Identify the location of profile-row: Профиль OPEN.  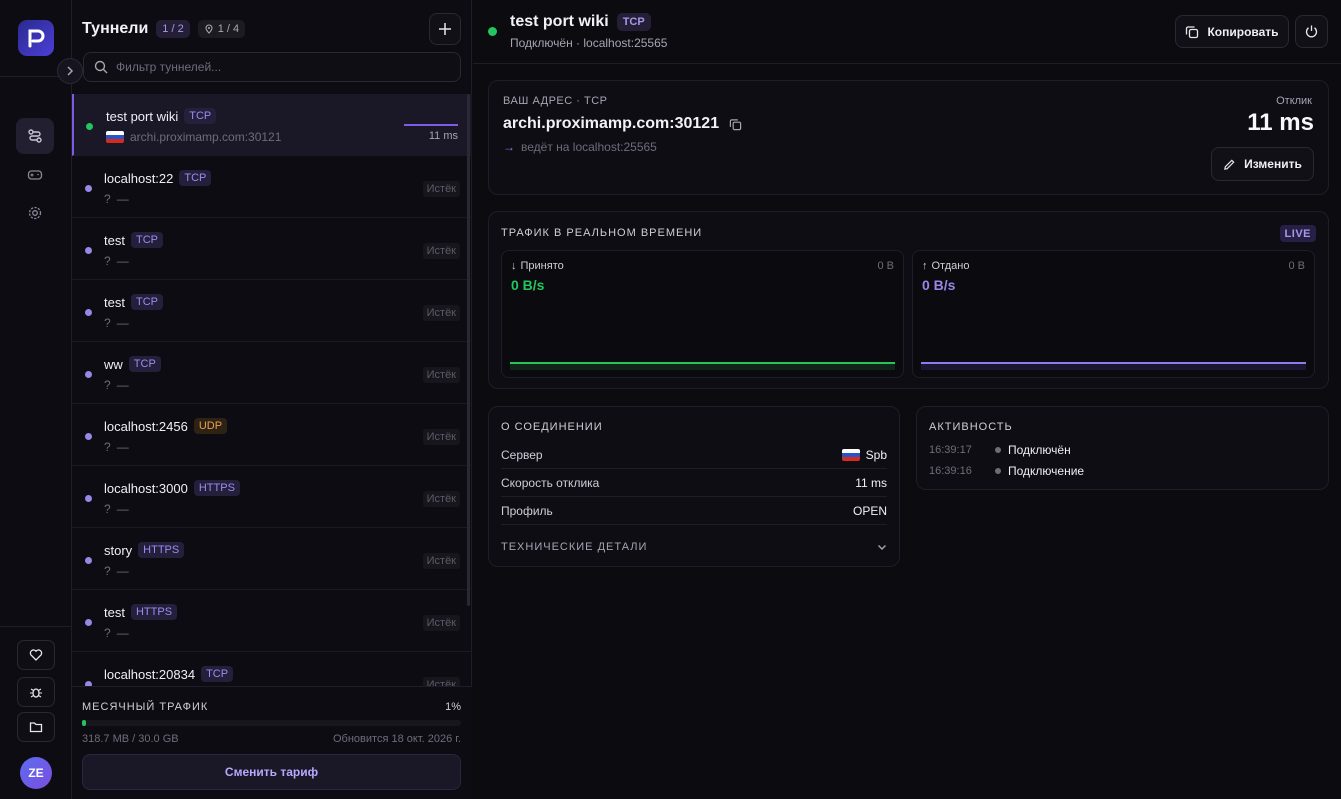
(694, 511).